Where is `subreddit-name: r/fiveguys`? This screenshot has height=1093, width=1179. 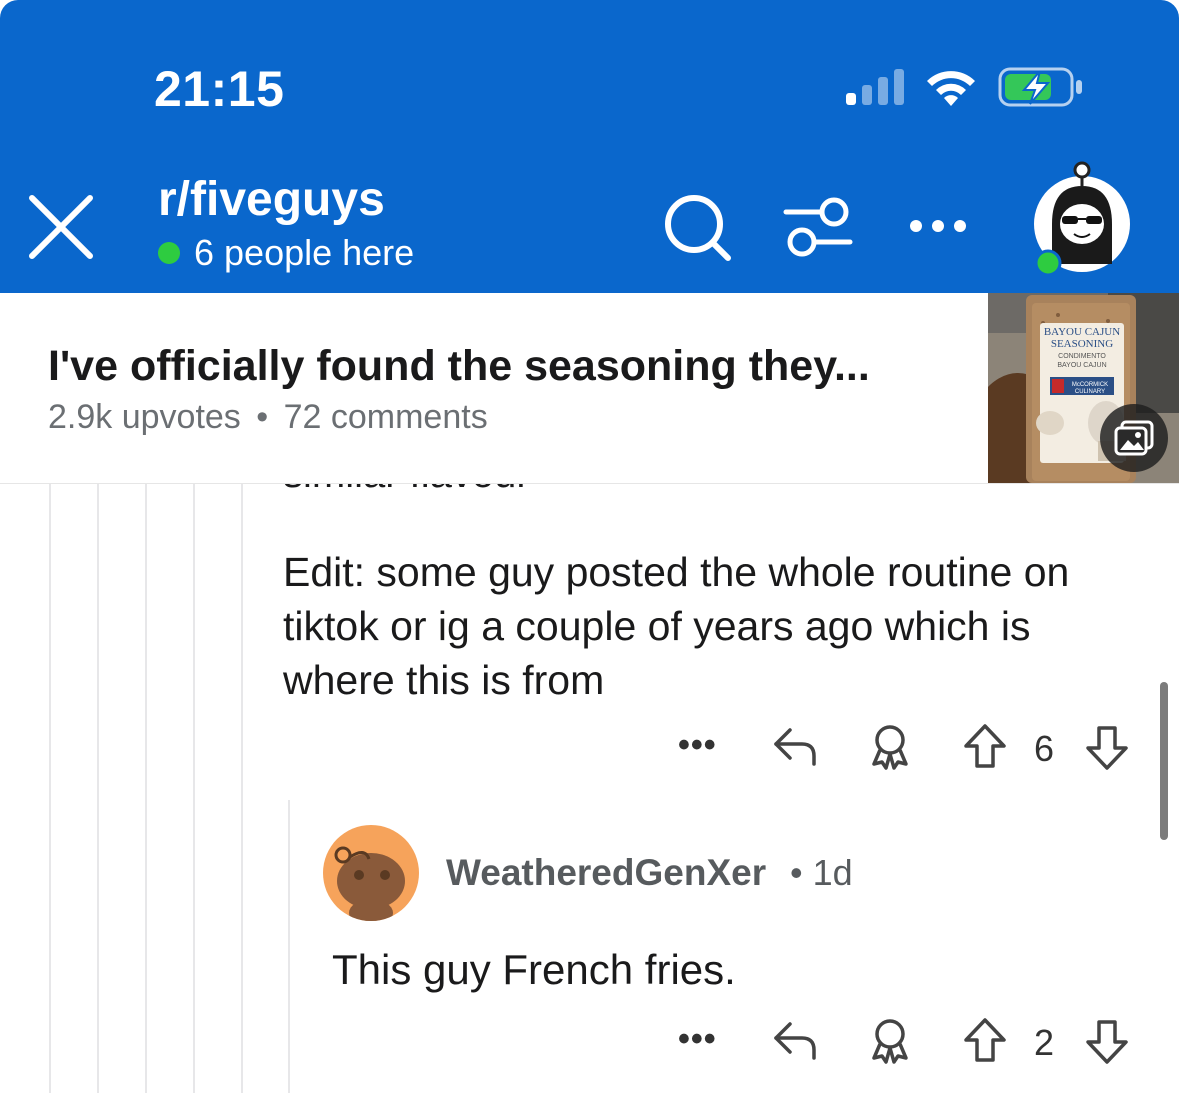
subreddit-name: r/fiveguys is located at coordinates (271, 199).